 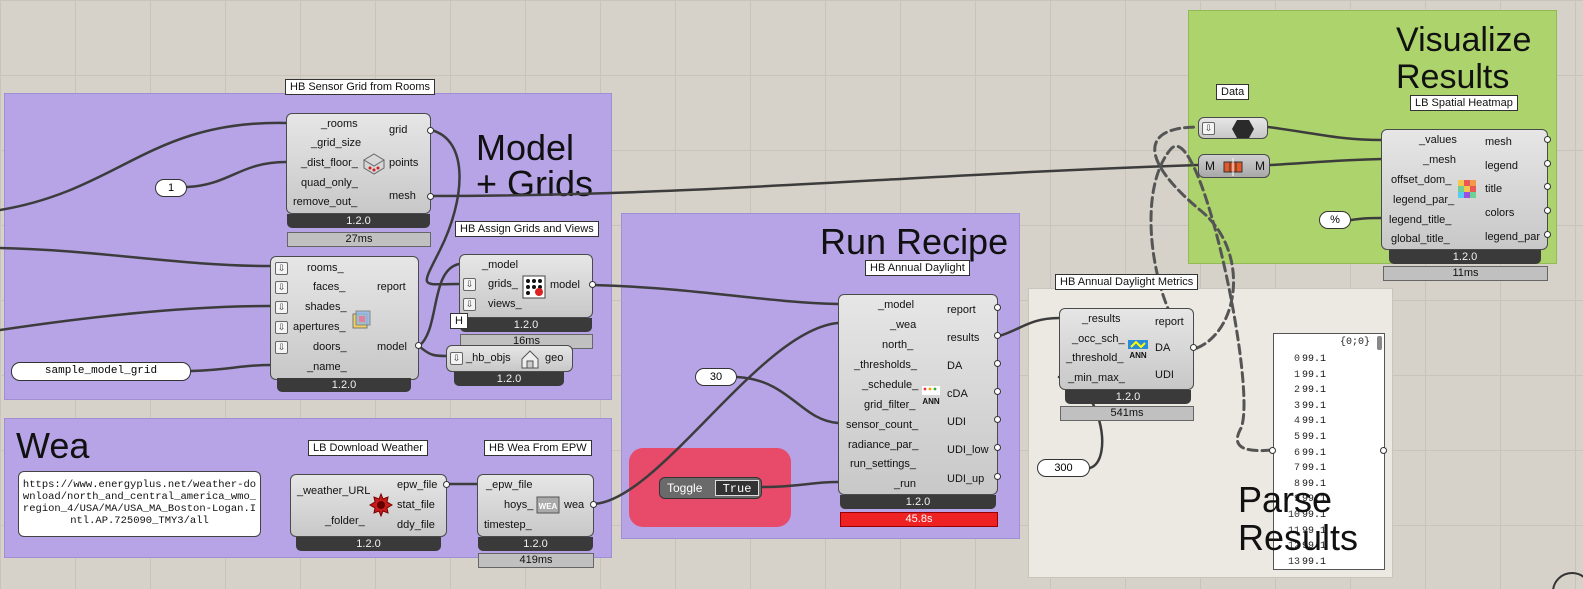 What do you see at coordinates (1208, 128) in the screenshot?
I see `data-hook: ⇩` at bounding box center [1208, 128].